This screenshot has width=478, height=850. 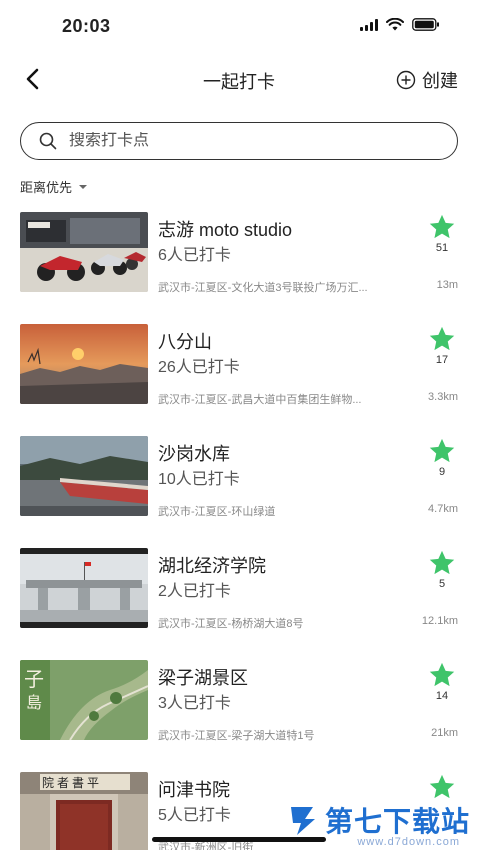 I want to click on place-distance: 13m, so click(x=447, y=285).